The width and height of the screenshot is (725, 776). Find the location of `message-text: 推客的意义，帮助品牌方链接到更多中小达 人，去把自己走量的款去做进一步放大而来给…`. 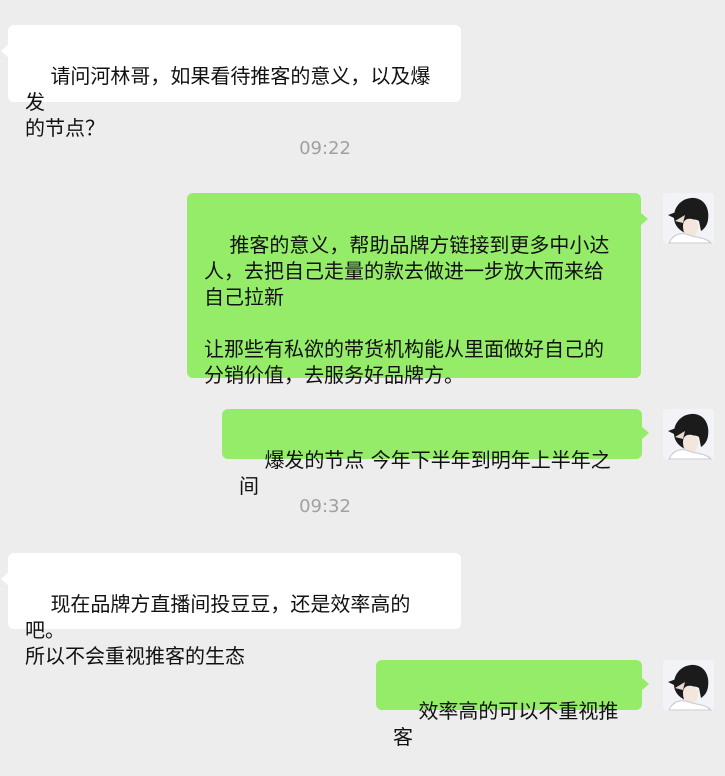

message-text: 推客的意义，帮助品牌方链接到更多中小达 人，去把自己走量的款去做进一步放大而来给… is located at coordinates (407, 310).